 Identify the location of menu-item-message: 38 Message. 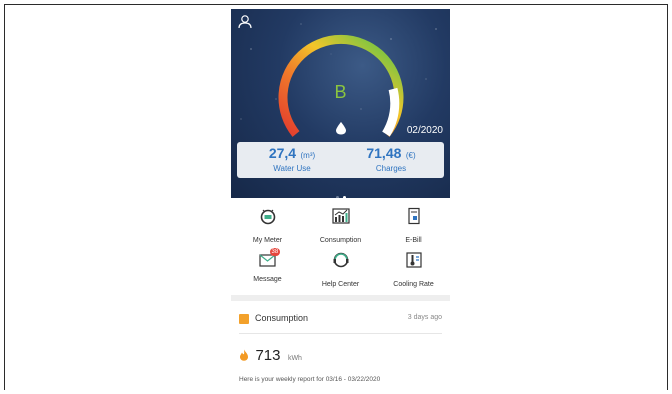
(267, 265).